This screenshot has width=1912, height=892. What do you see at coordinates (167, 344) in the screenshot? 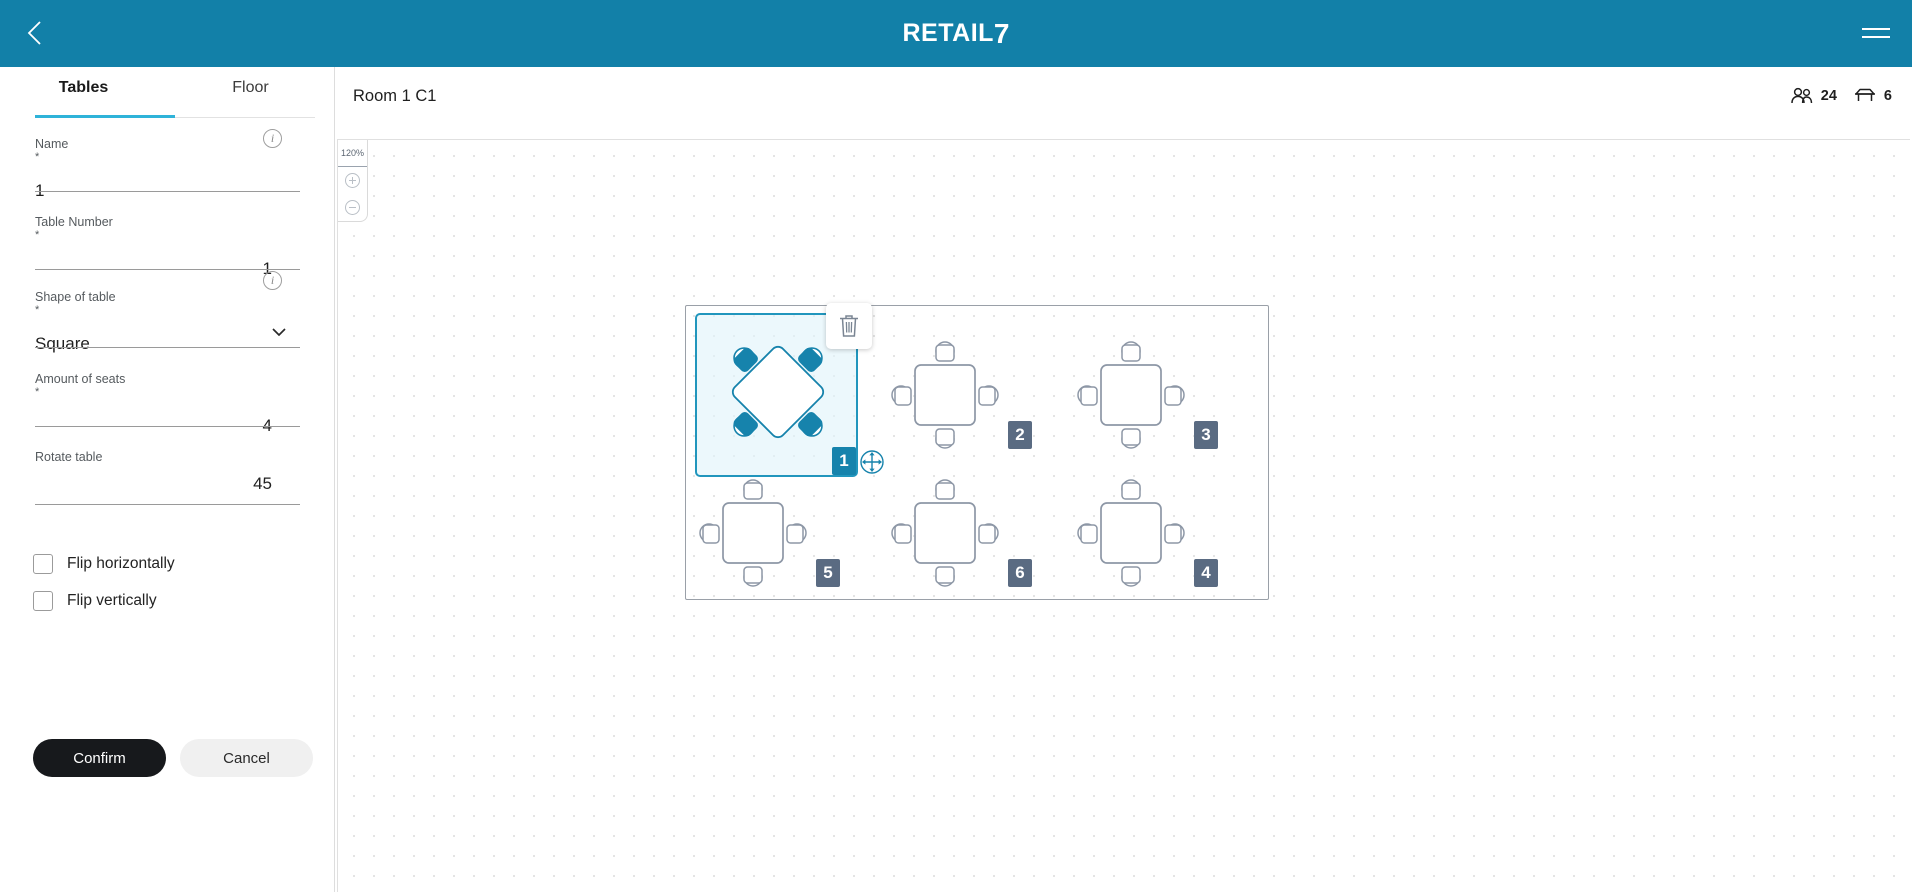
I see `shape-select-value: Square` at bounding box center [167, 344].